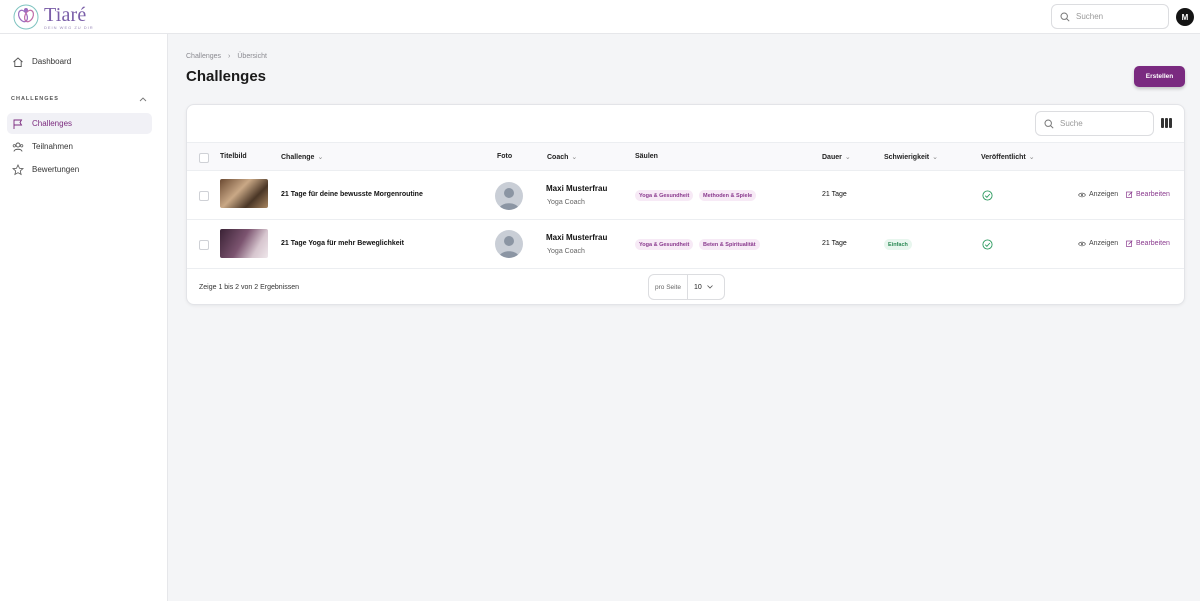 The height and width of the screenshot is (601, 1200). What do you see at coordinates (69, 27) in the screenshot?
I see `logo-tagline: Dein Weg zu dir` at bounding box center [69, 27].